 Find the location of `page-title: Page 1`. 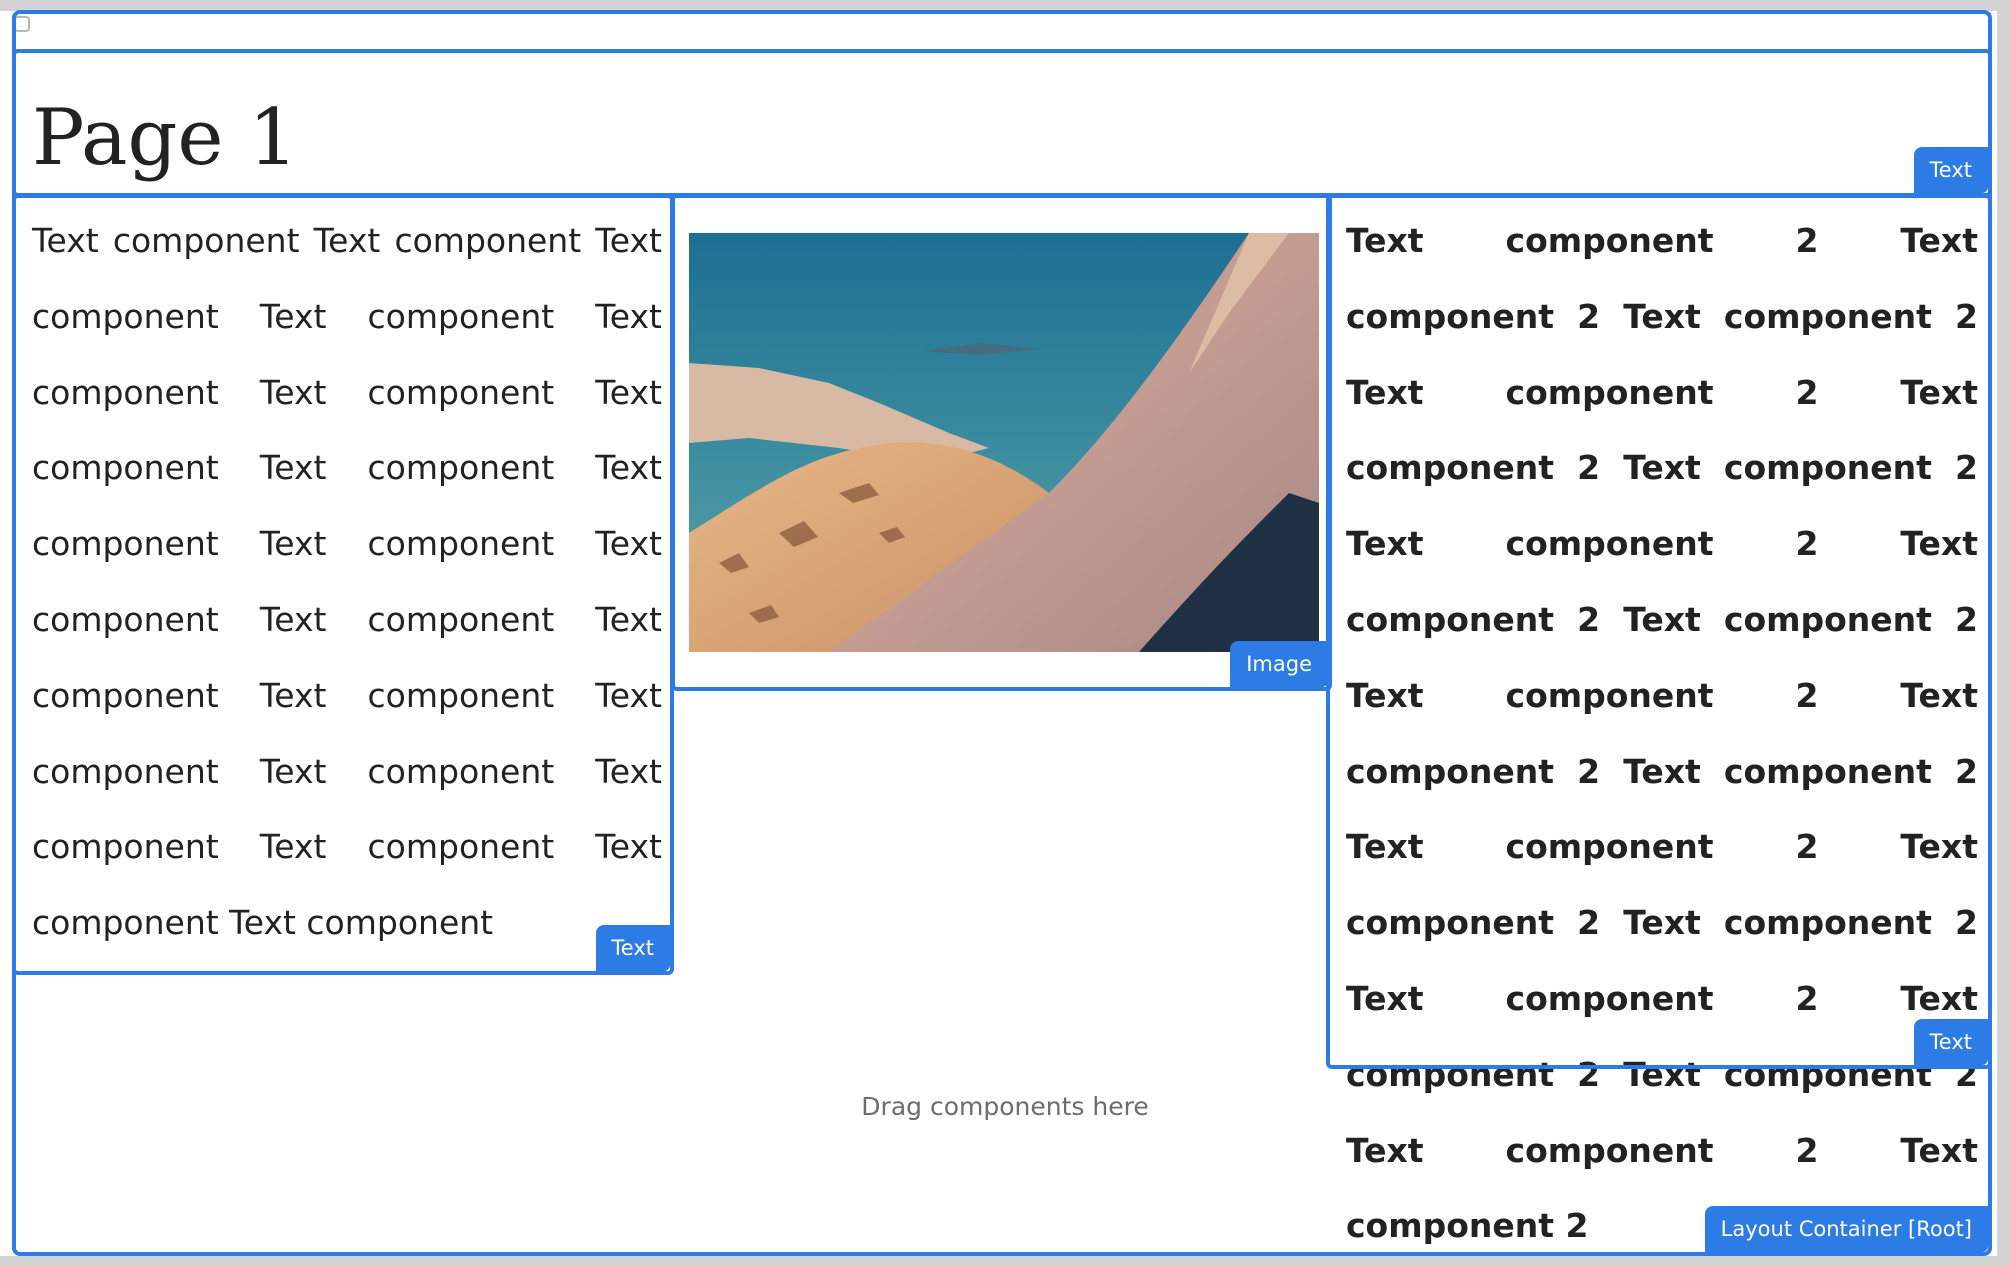

page-title: Page 1 is located at coordinates (165, 138).